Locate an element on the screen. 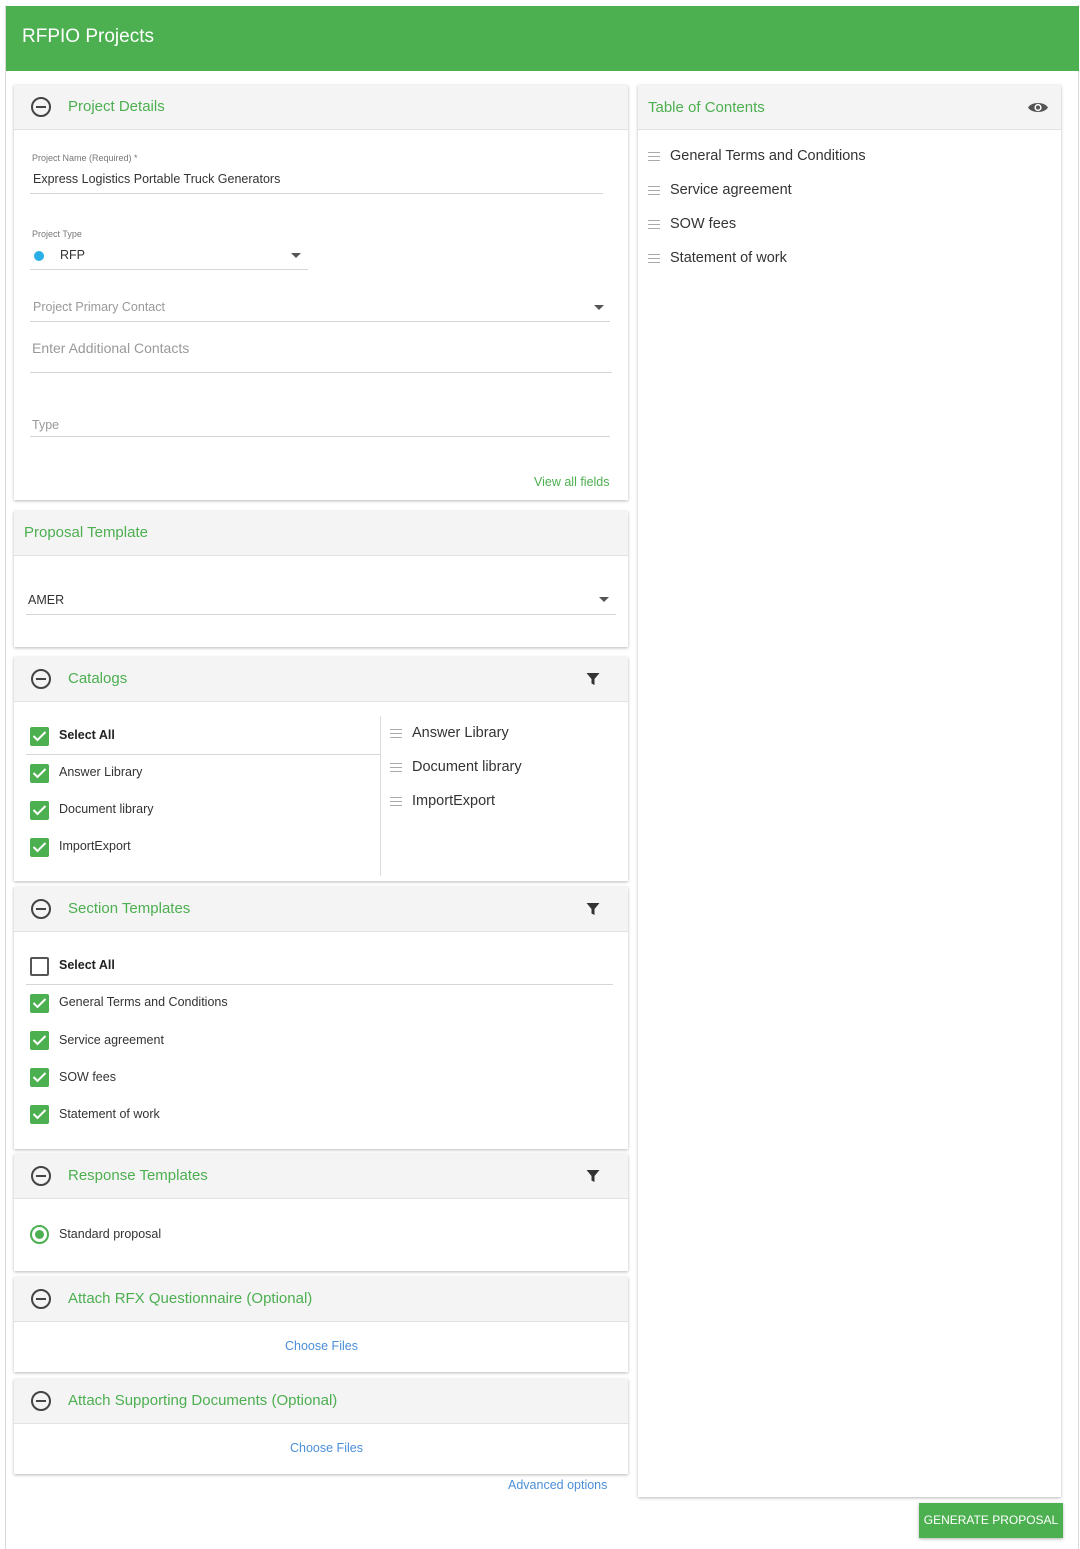  section-item-label: General Terms and Conditions is located at coordinates (143, 1002).